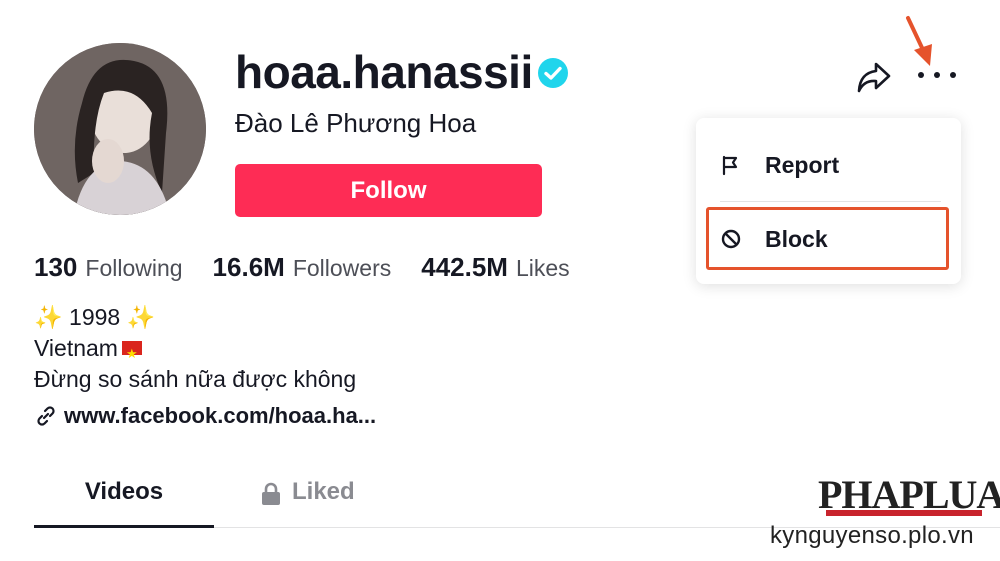 The height and width of the screenshot is (561, 1000). What do you see at coordinates (56, 267) in the screenshot?
I see `stat-following-value: 130` at bounding box center [56, 267].